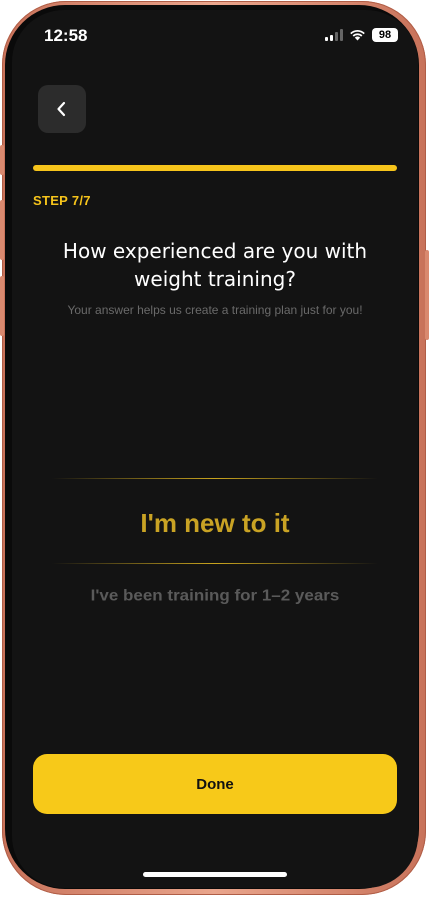 The height and width of the screenshot is (898, 430). What do you see at coordinates (215, 874) in the screenshot?
I see `home-indicator` at bounding box center [215, 874].